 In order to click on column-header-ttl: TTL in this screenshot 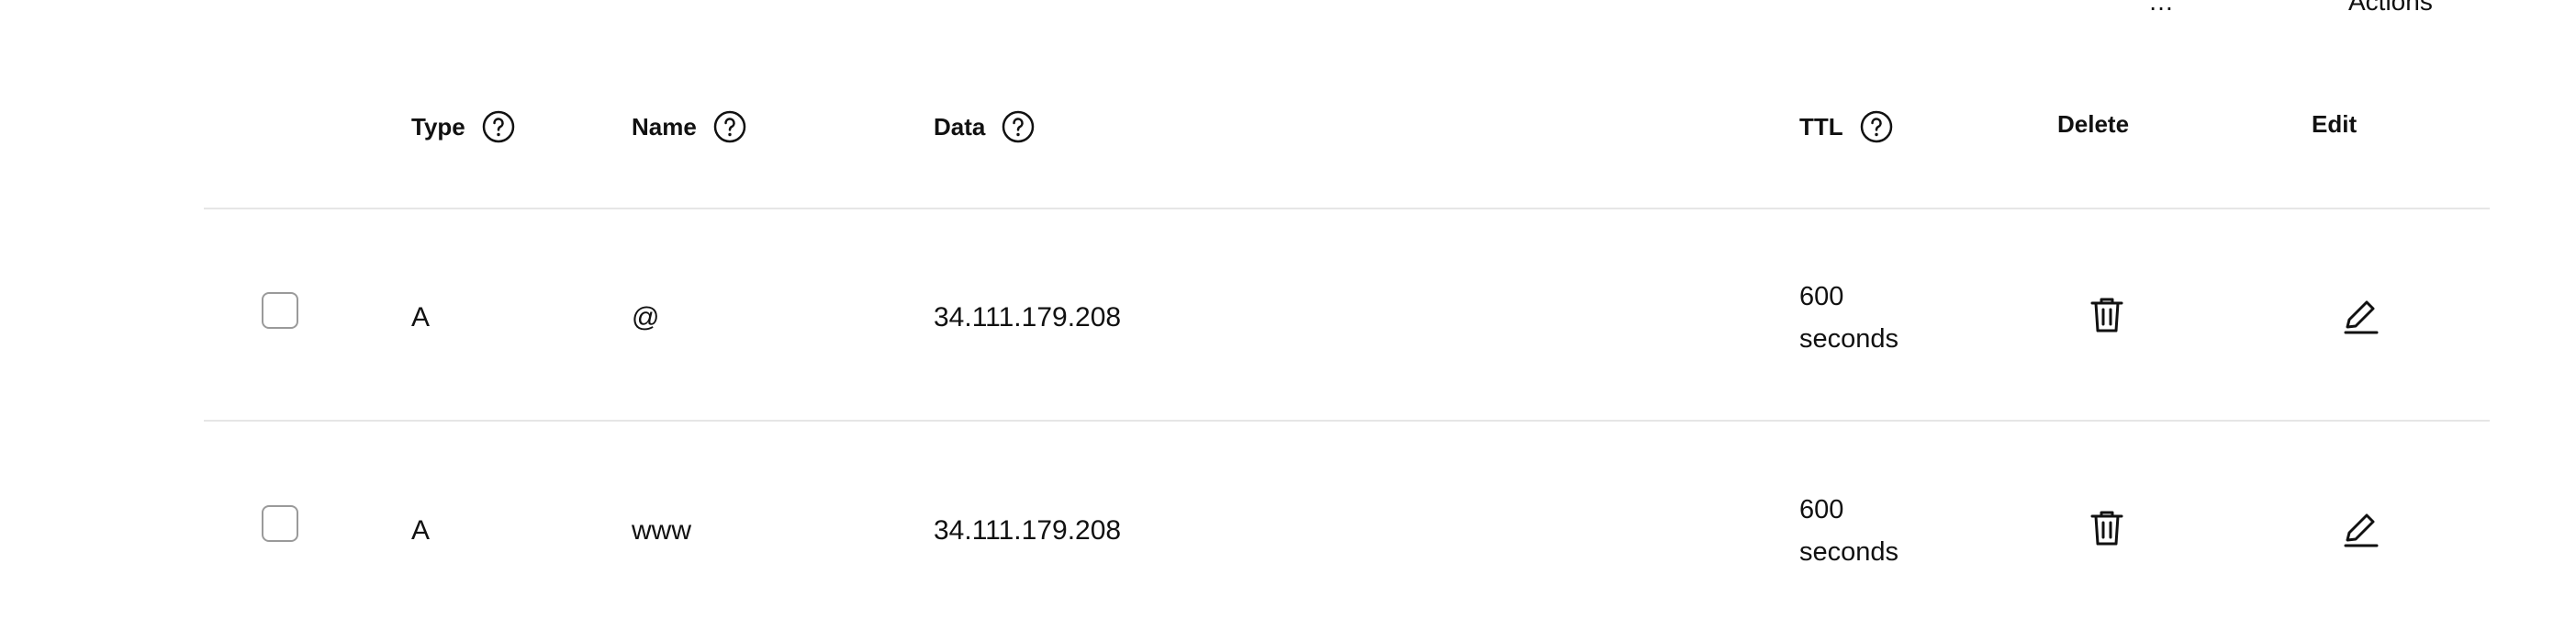, I will do `click(1846, 126)`.